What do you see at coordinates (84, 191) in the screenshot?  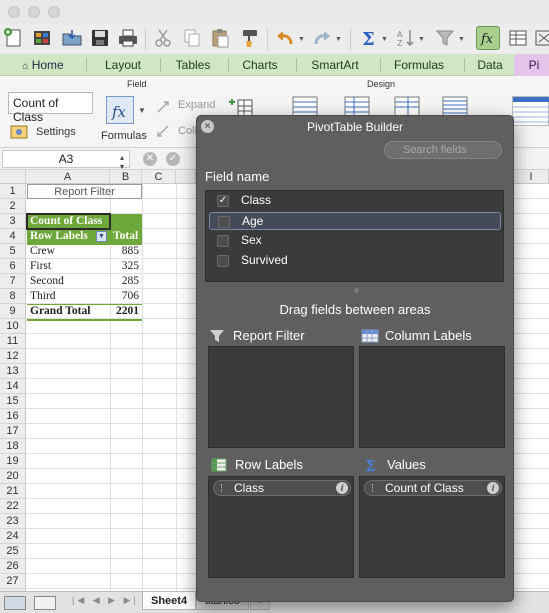 I see `report-filter-cell: Report Filter` at bounding box center [84, 191].